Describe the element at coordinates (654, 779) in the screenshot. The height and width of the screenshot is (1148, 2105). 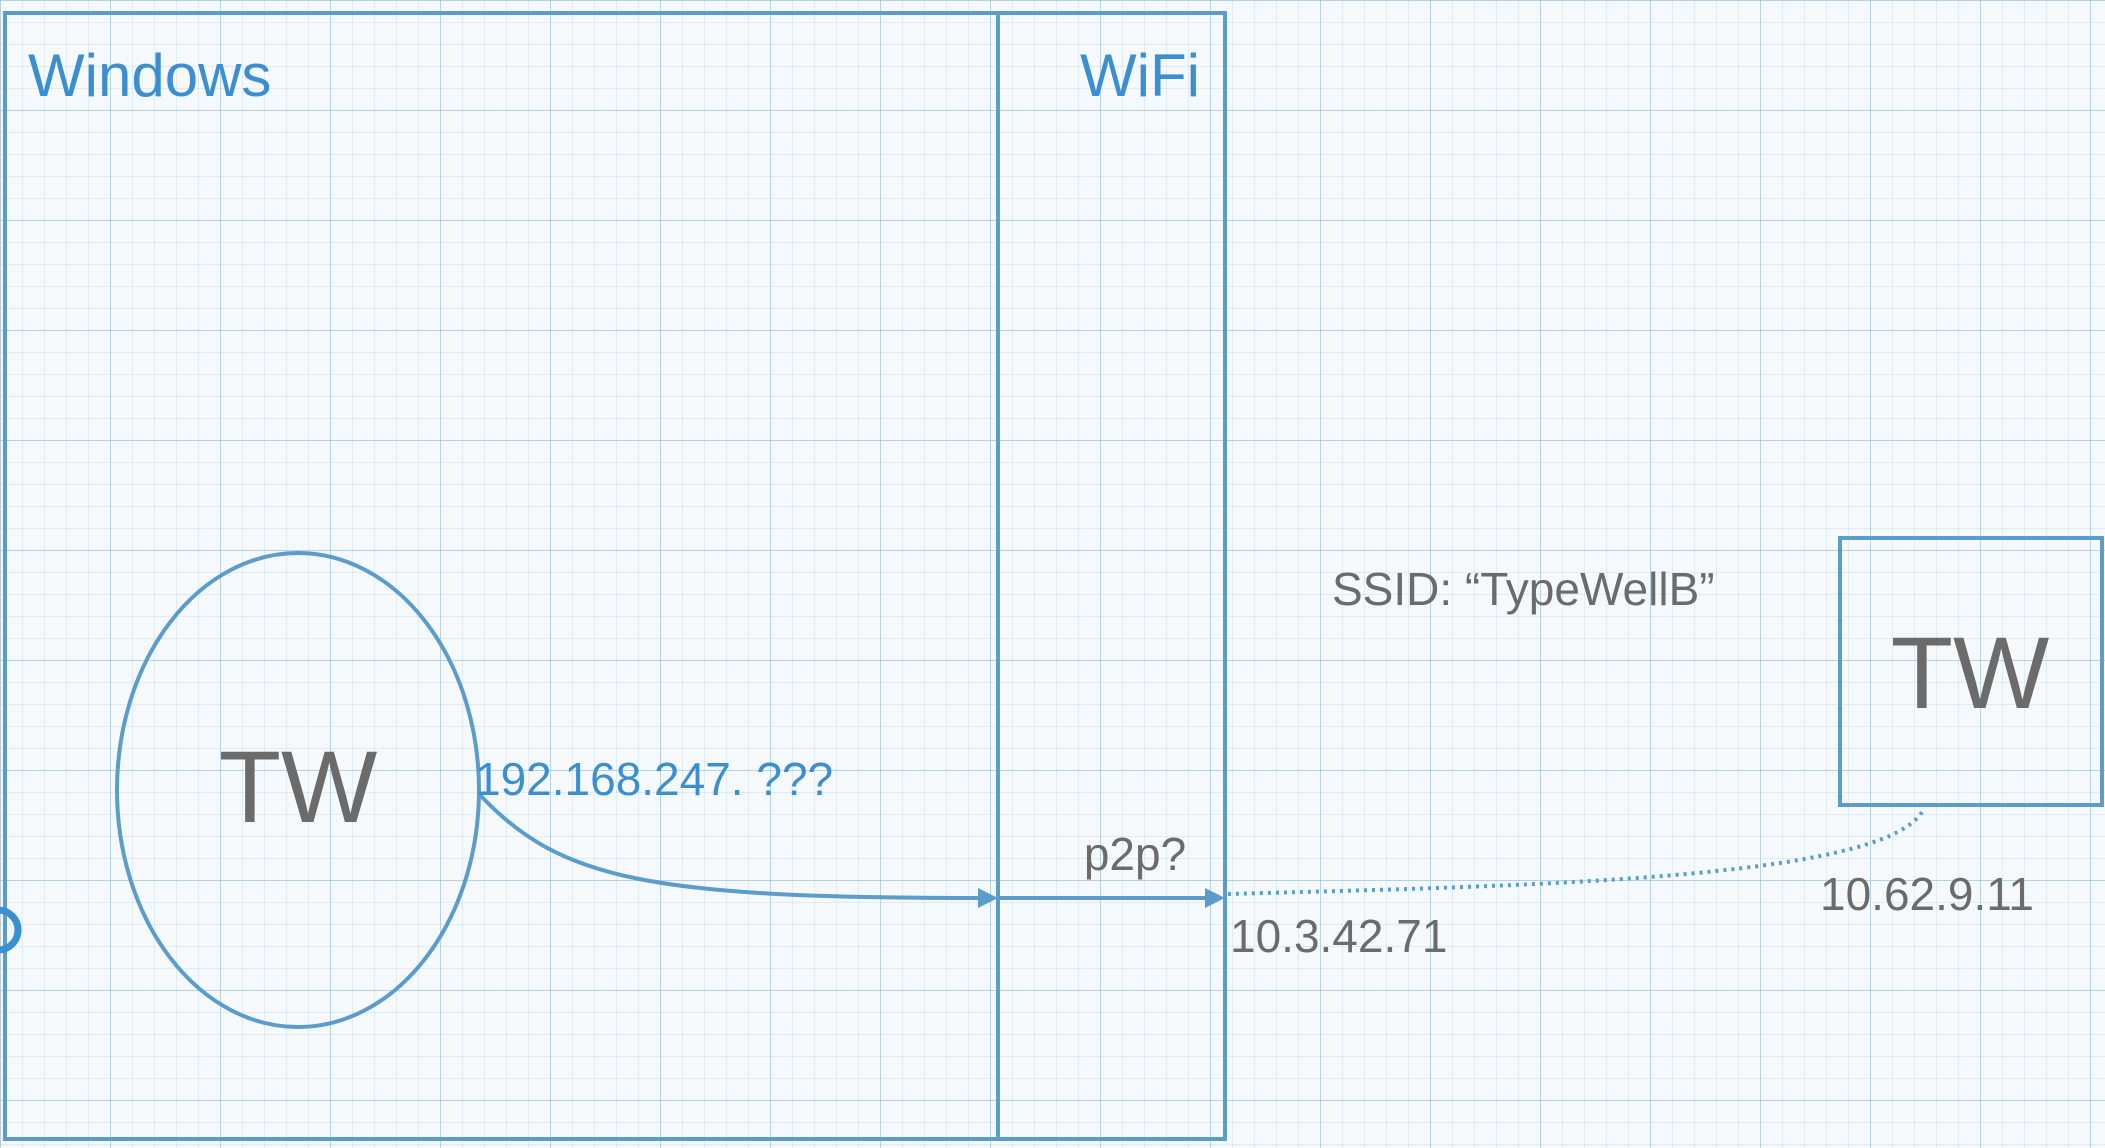
I see `local-ip-label: 192.168.247. ???` at that location.